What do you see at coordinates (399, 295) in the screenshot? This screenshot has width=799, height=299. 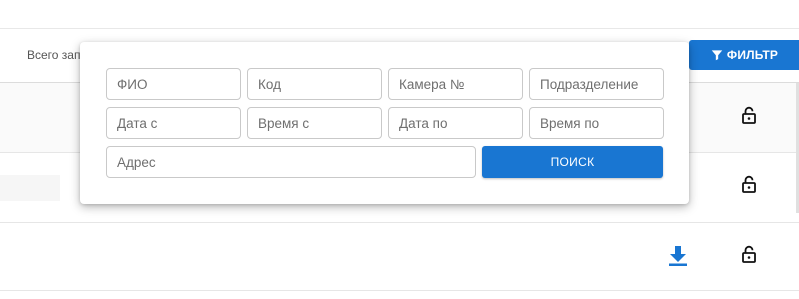 I see `table-row` at bounding box center [399, 295].